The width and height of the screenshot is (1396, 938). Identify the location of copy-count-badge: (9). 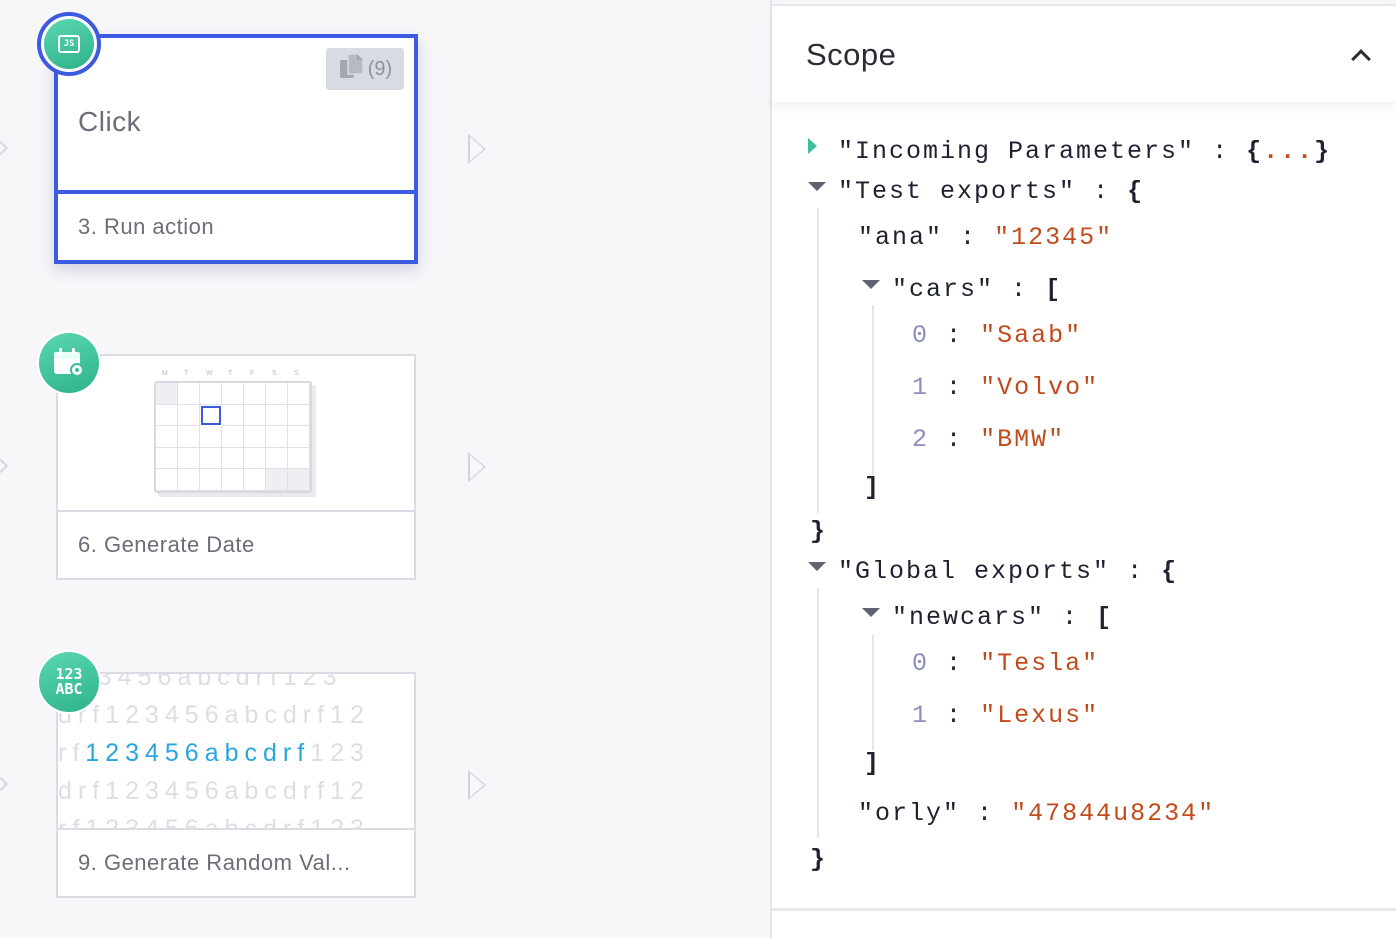
(365, 69).